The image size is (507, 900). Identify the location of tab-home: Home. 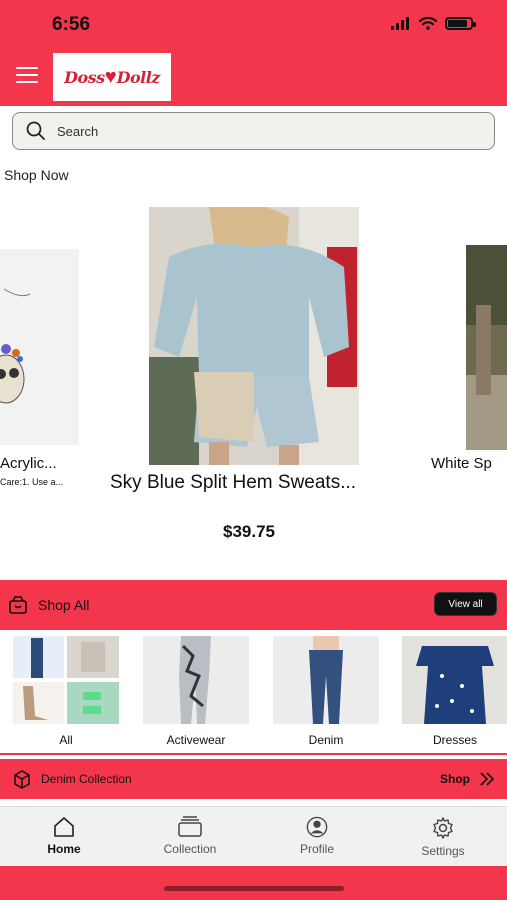
(64, 837).